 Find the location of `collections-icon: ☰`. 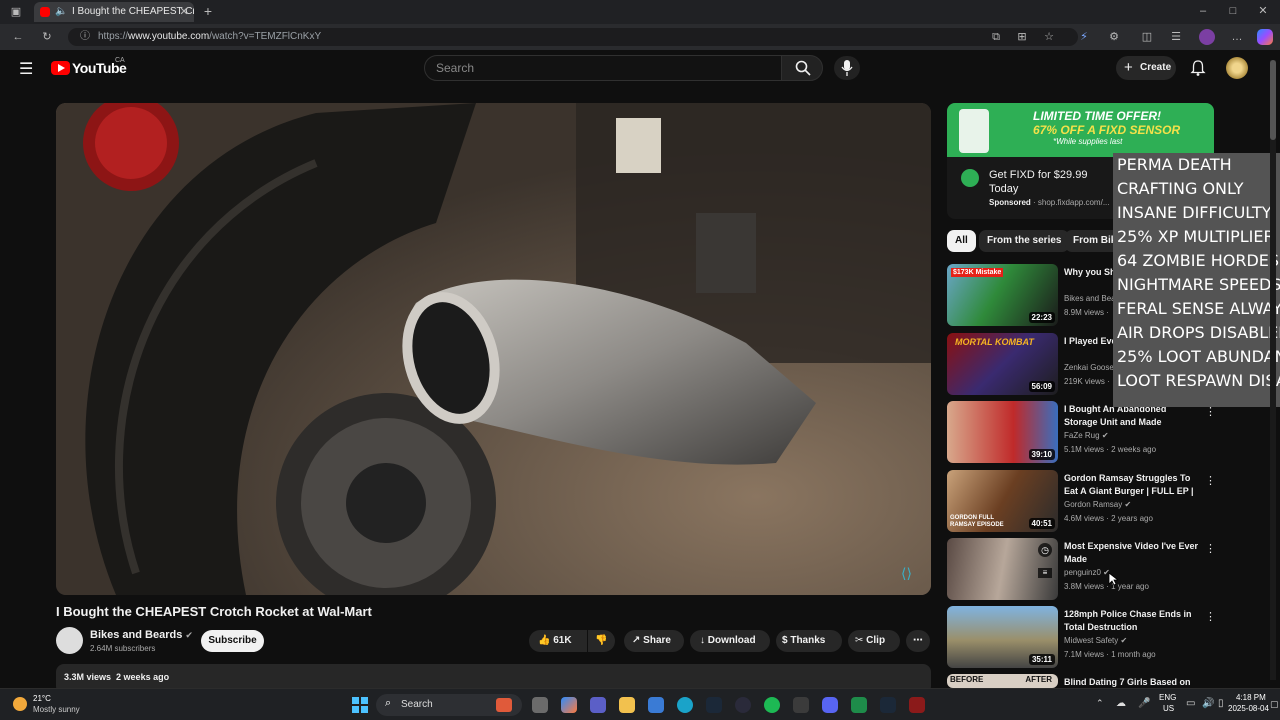

collections-icon: ☰ is located at coordinates (1176, 37).